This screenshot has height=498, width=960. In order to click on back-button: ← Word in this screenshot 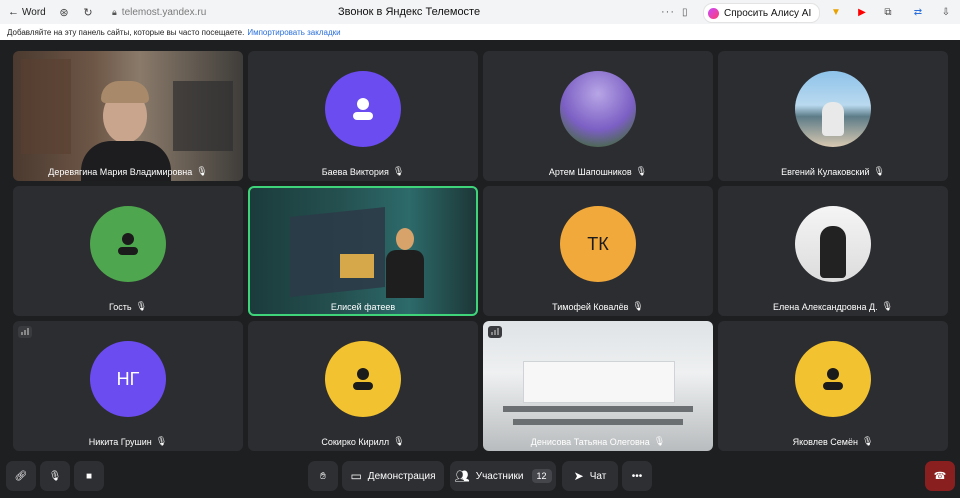, I will do `click(28, 12)`.